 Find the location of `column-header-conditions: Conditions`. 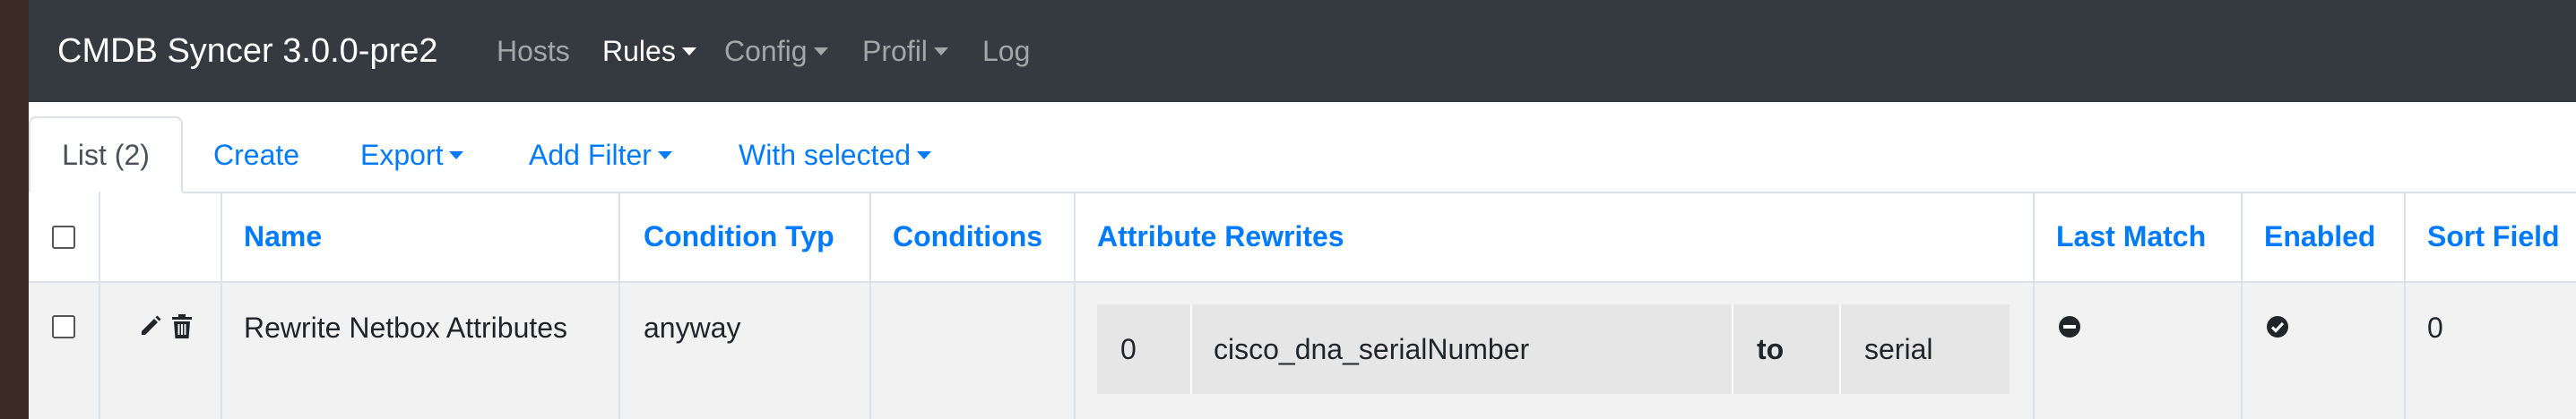

column-header-conditions: Conditions is located at coordinates (968, 236).